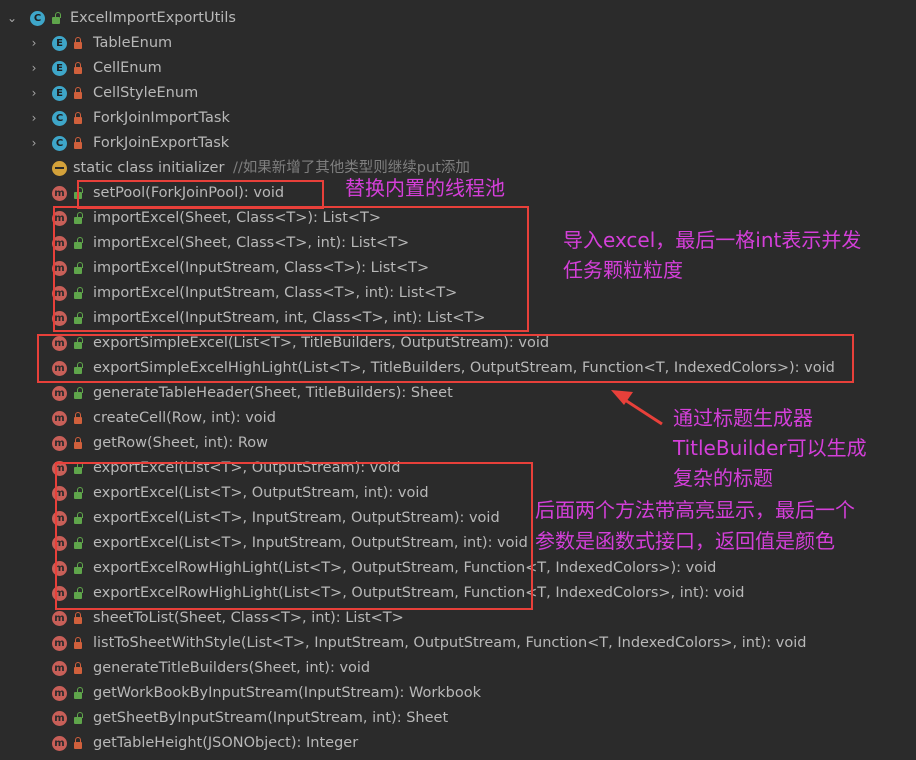  I want to click on annotation-arrow, so click(637, 408).